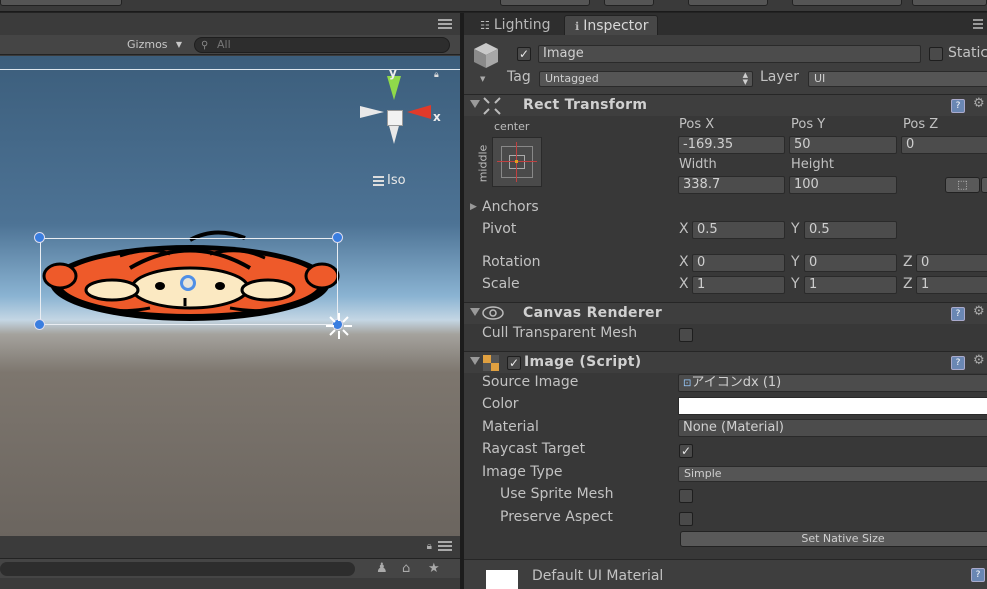 This screenshot has width=987, height=589. Describe the element at coordinates (177, 569) in the screenshot. I see `zoom-slider` at that location.